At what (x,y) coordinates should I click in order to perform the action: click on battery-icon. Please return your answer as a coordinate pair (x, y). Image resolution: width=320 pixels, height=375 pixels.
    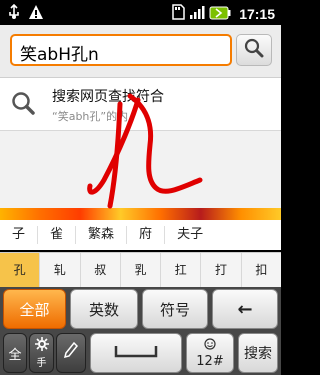
    Looking at the image, I should click on (220, 14).